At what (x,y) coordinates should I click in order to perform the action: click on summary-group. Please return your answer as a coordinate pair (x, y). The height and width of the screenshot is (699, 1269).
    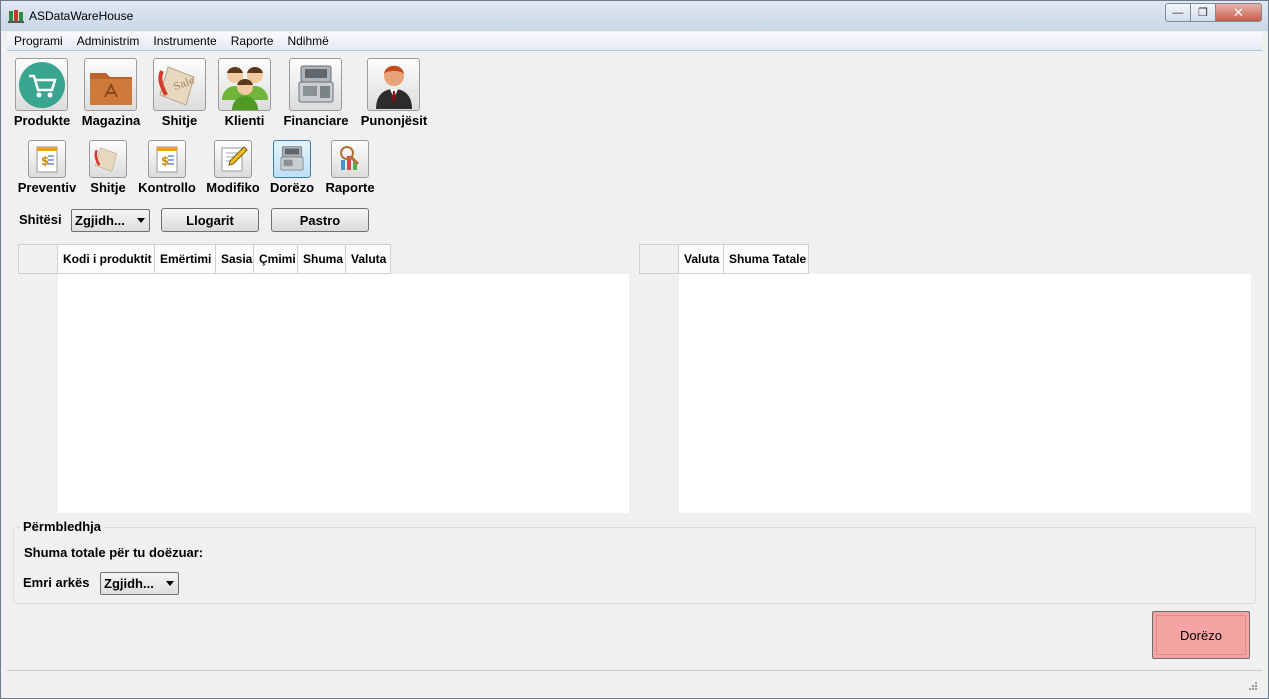
    Looking at the image, I should click on (634, 565).